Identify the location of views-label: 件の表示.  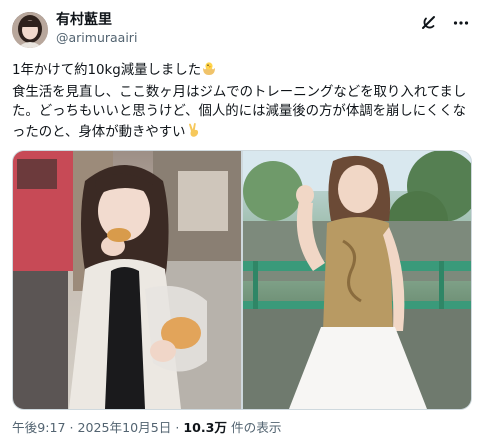
(254, 427).